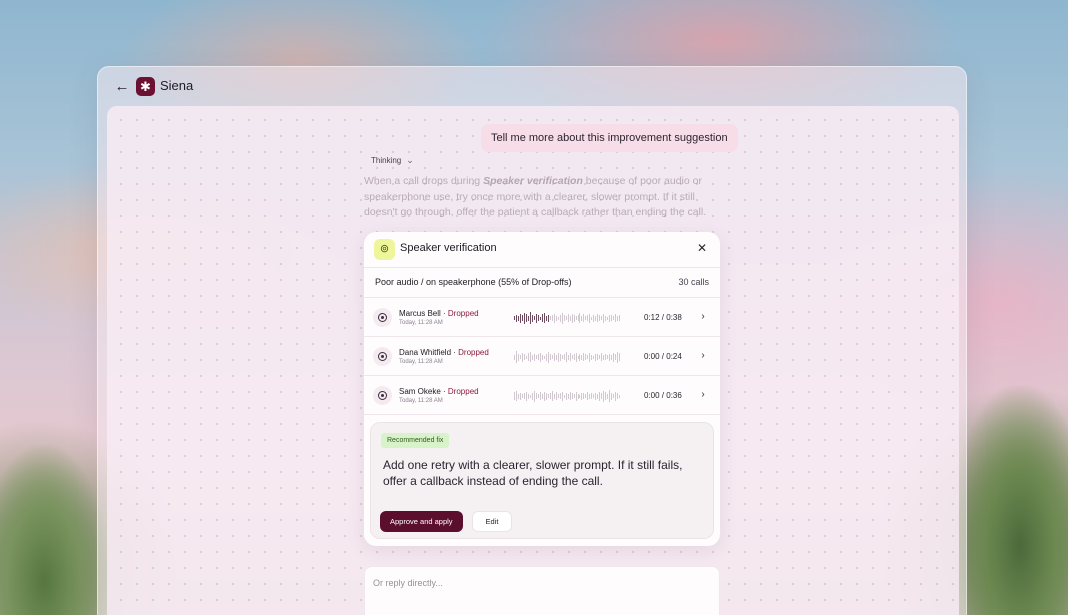 The image size is (1068, 615). Describe the element at coordinates (492, 521) in the screenshot. I see `edit-button: Edit` at that location.